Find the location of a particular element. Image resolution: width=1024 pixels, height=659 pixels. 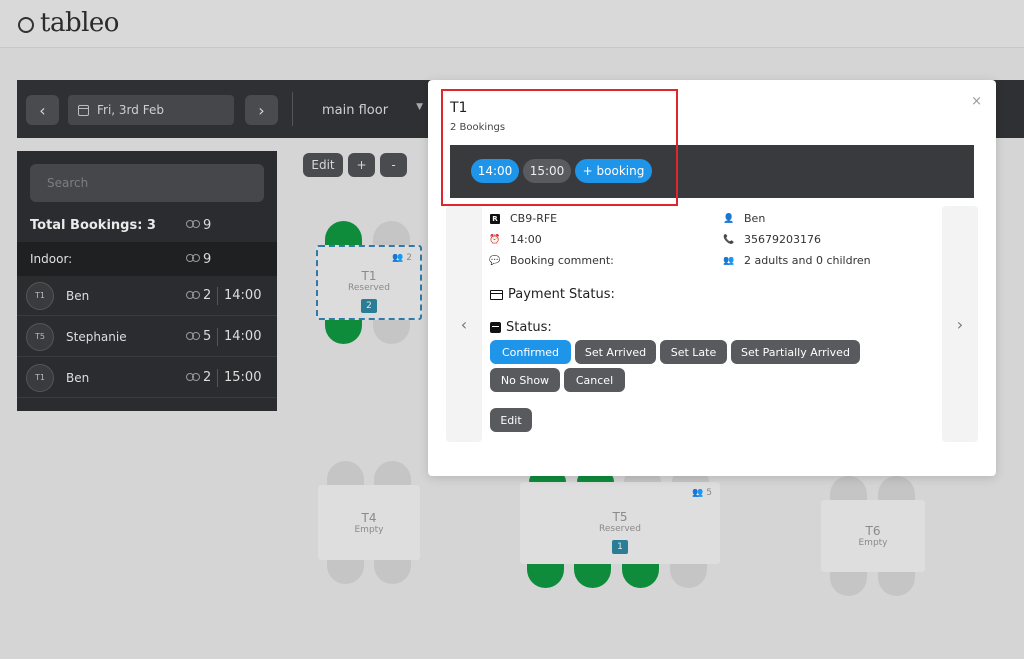

set-late-button: Set Late is located at coordinates (693, 352).